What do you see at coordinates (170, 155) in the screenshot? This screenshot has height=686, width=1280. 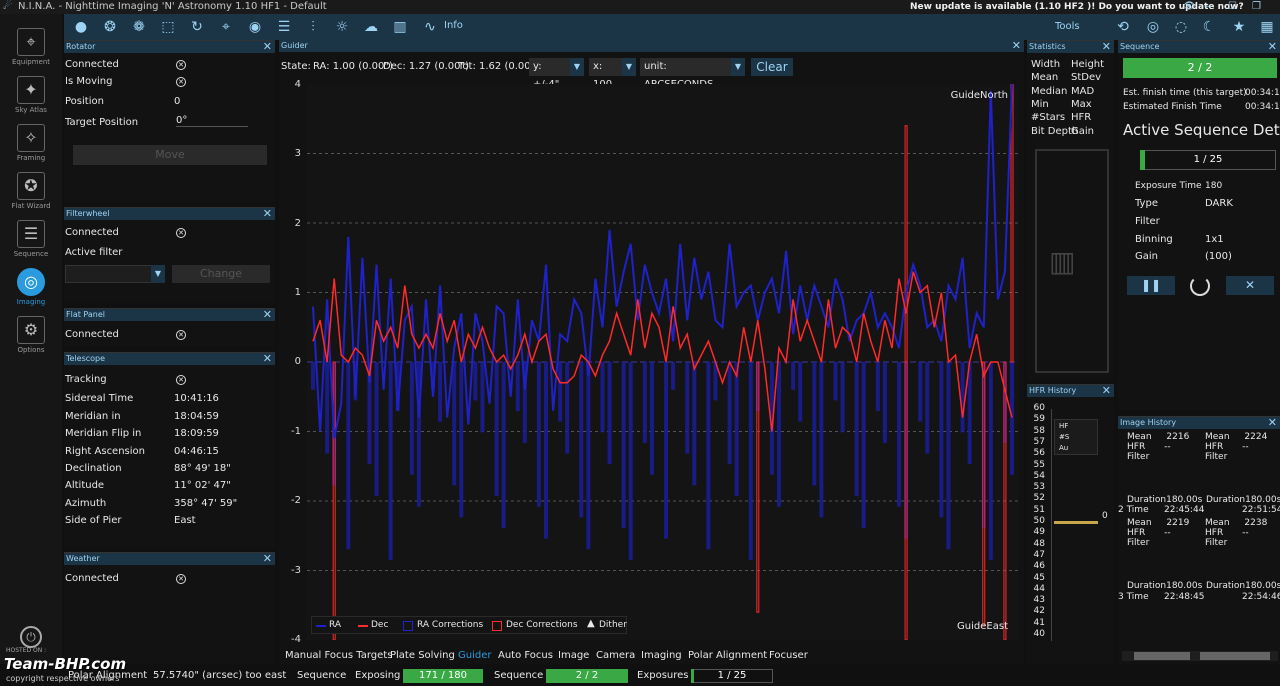 I see `move-button: Move` at bounding box center [170, 155].